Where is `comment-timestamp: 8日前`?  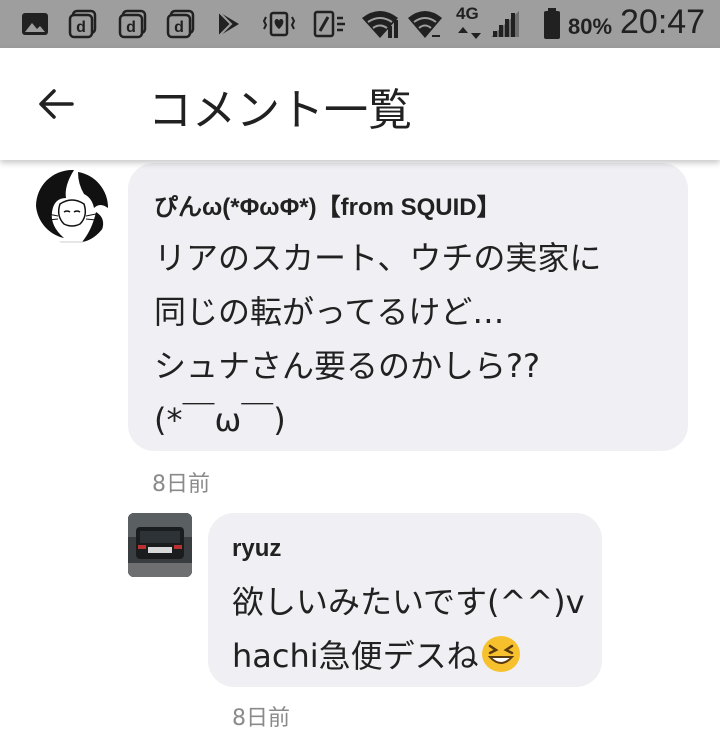
comment-timestamp: 8日前 is located at coordinates (181, 484).